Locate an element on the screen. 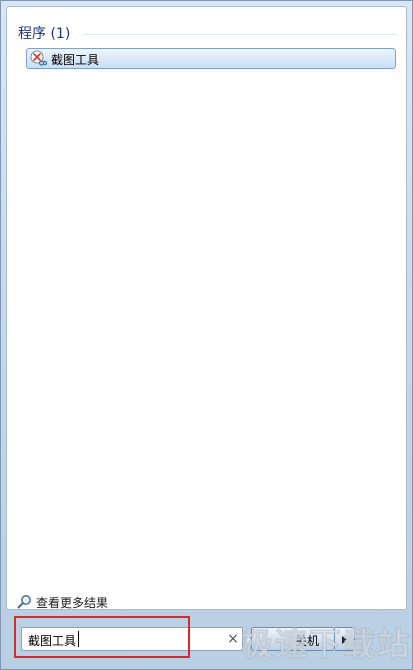  search-magnifier-icon is located at coordinates (24, 602).